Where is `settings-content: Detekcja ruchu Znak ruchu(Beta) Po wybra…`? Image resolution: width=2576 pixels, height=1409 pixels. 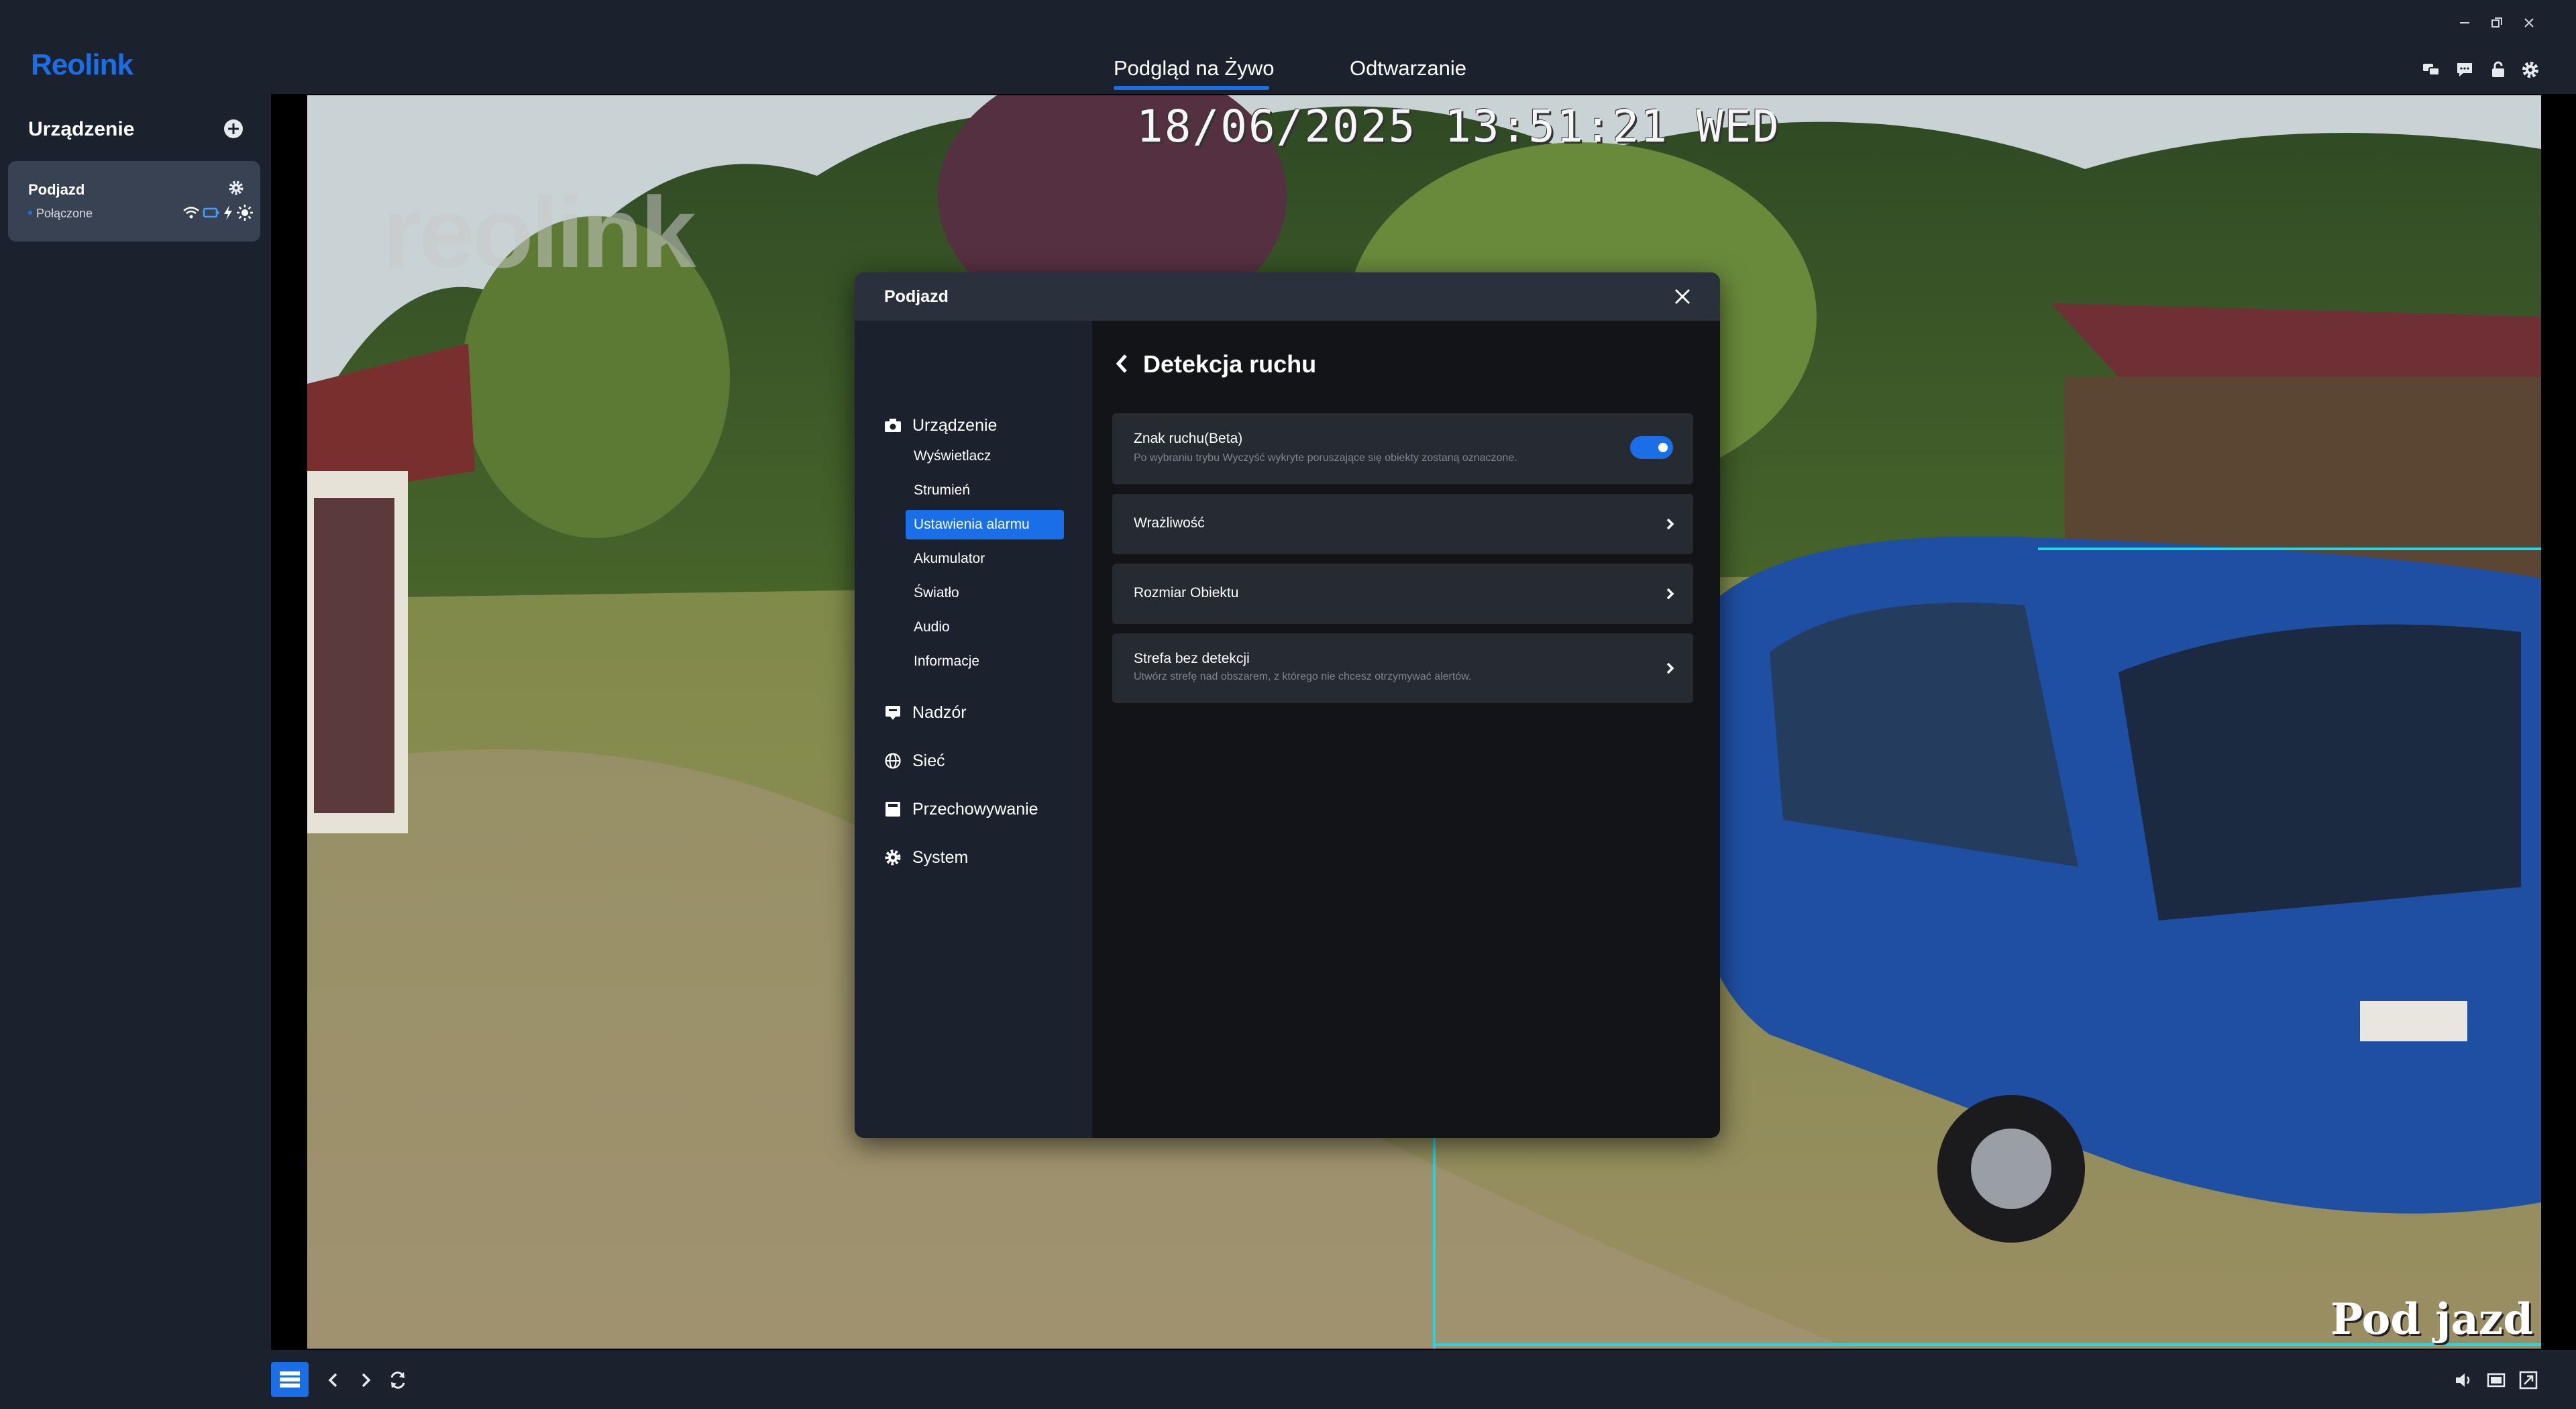
settings-content: Detekcja ruchu Znak ruchu(Beta) Po wybra… is located at coordinates (1406, 729).